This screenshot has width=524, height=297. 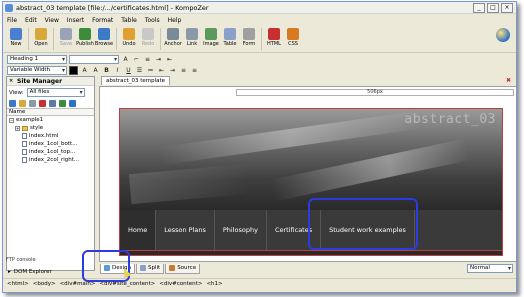 I want to click on delete-icon, so click(x=42, y=103).